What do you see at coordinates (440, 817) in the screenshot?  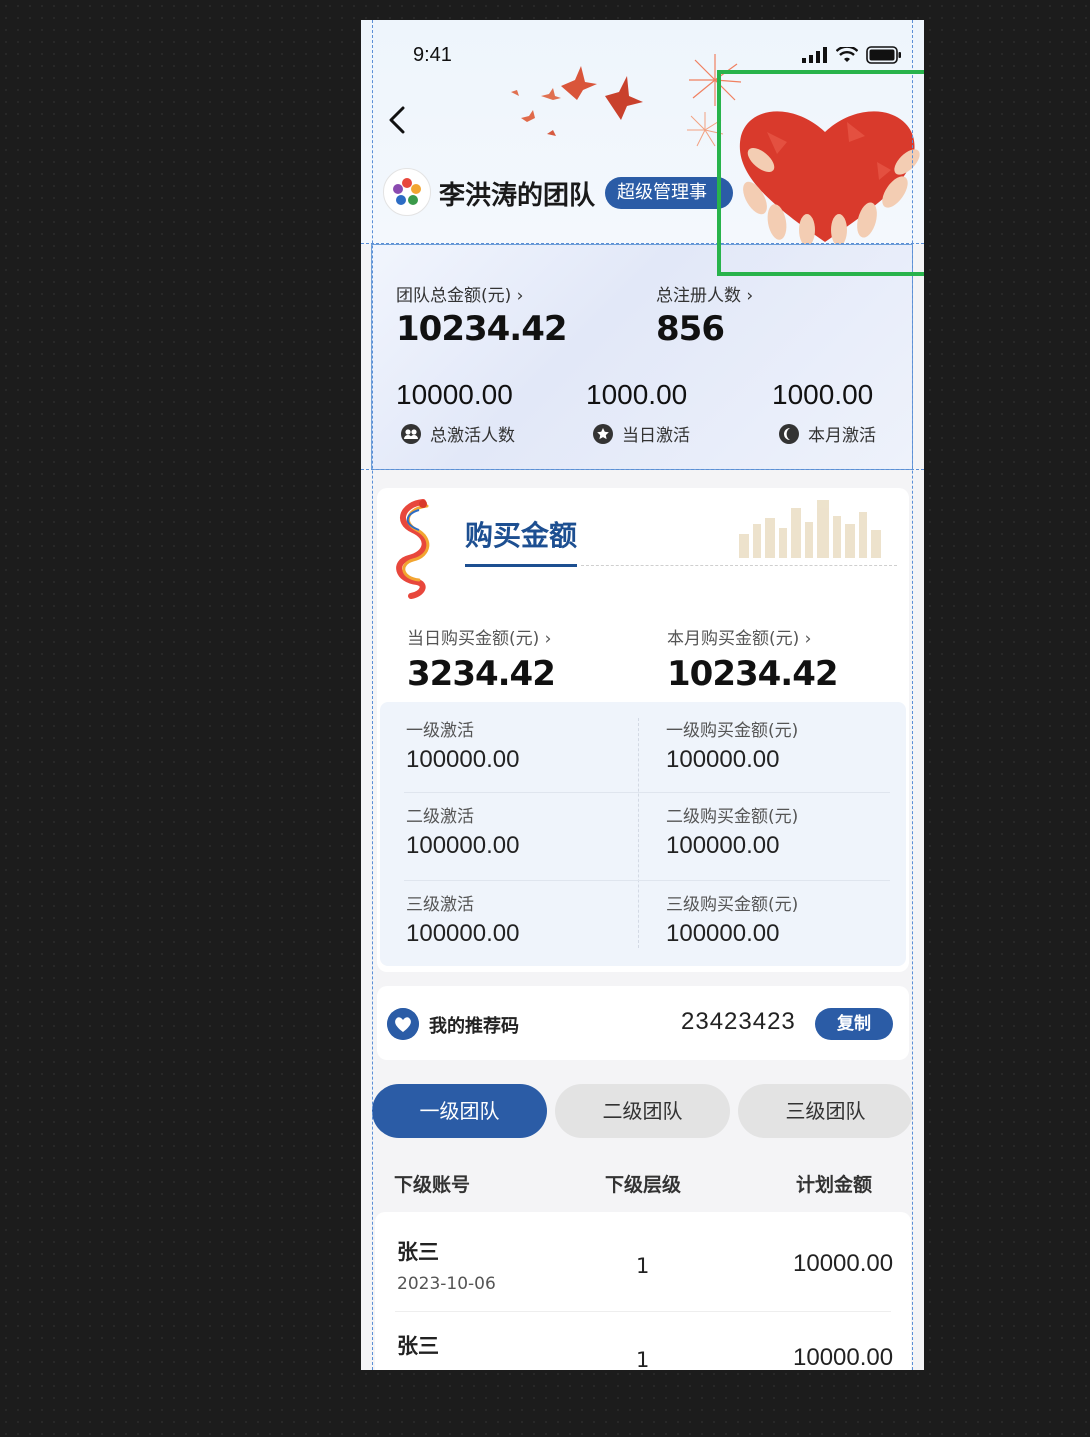 I see `level2-activated-label: 二级激活` at bounding box center [440, 817].